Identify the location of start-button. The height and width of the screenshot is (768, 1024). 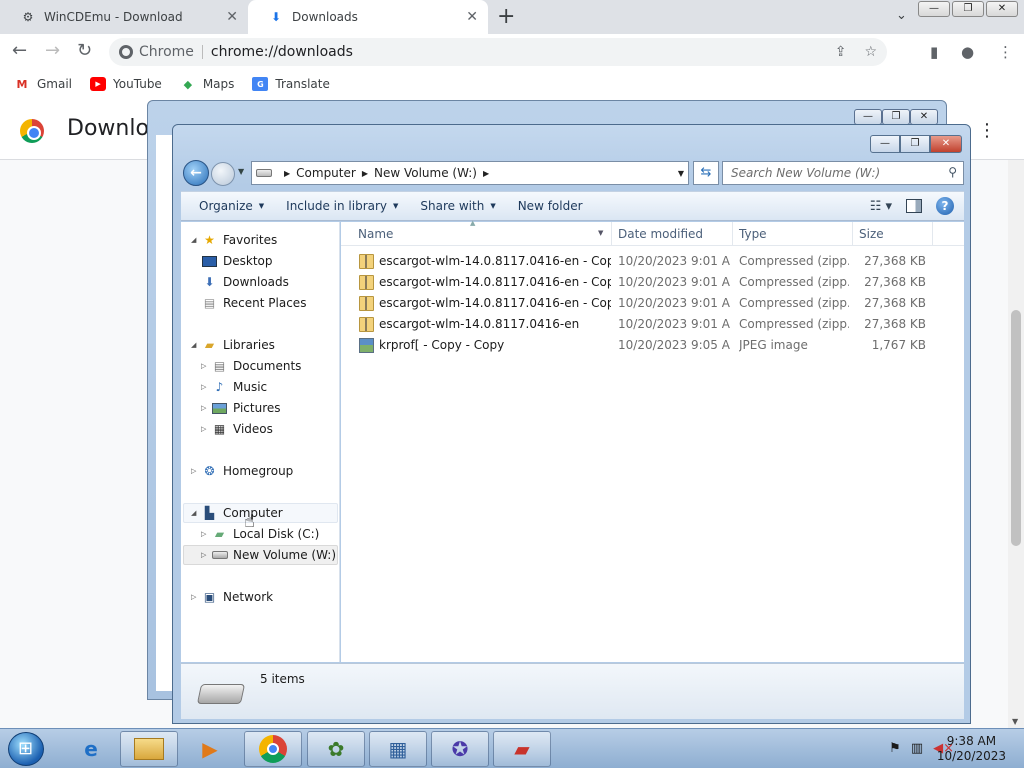
(26, 749).